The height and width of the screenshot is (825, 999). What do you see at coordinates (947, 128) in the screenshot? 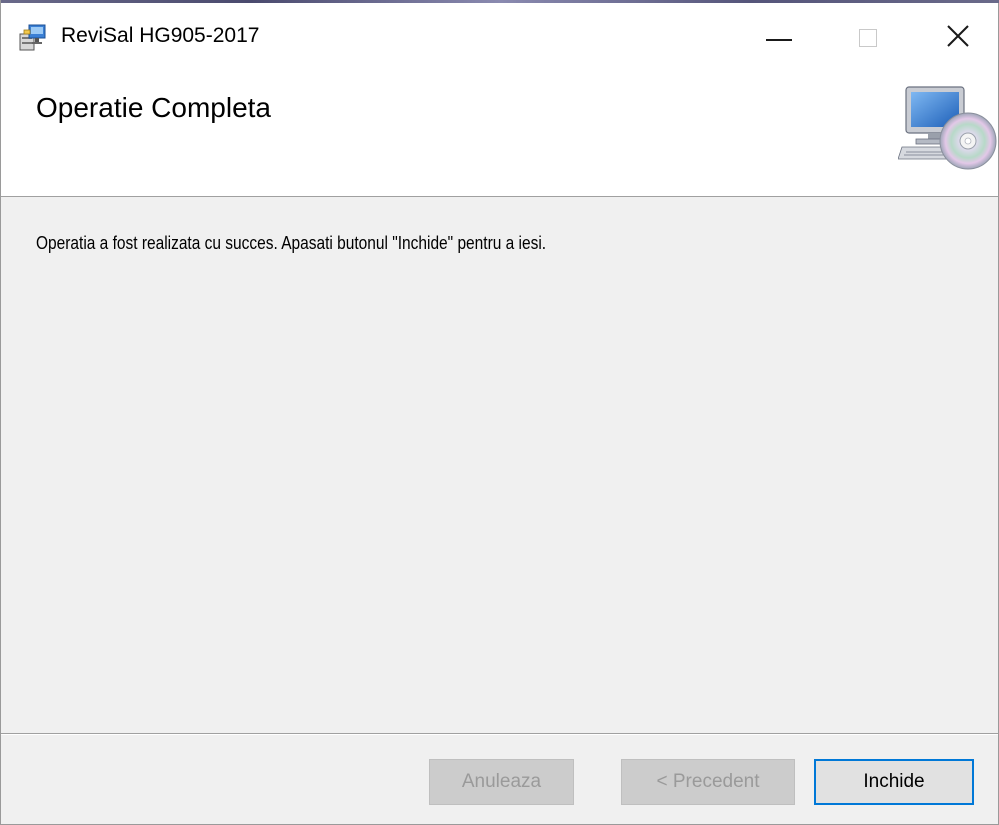
I see `computer-cd-icon` at bounding box center [947, 128].